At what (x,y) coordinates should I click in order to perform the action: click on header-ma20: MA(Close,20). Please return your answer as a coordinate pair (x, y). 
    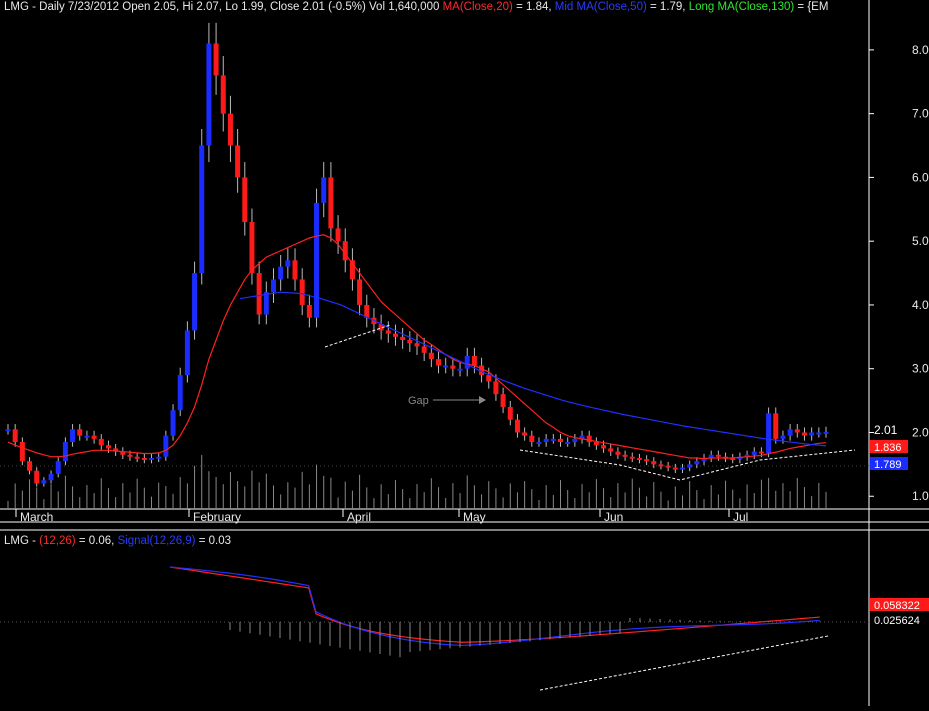
    Looking at the image, I should click on (477, 7).